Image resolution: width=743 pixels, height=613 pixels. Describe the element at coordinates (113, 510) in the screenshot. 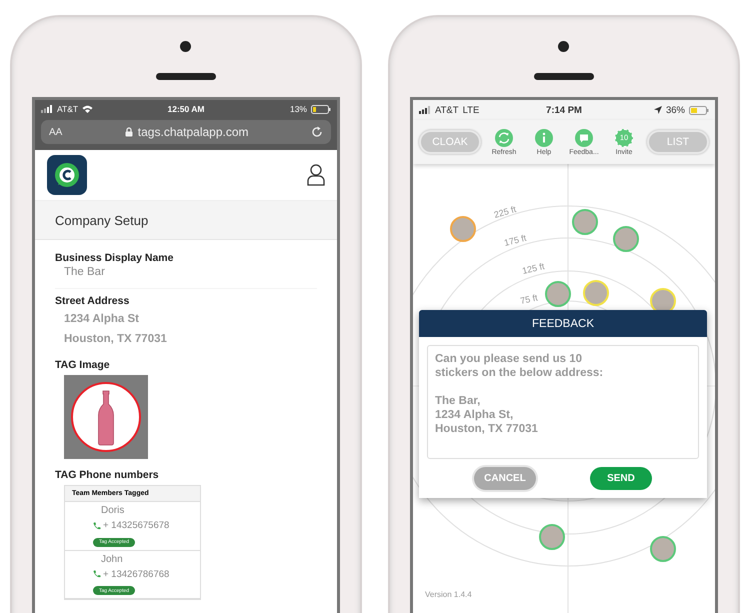

I see `member-name: Doris` at that location.